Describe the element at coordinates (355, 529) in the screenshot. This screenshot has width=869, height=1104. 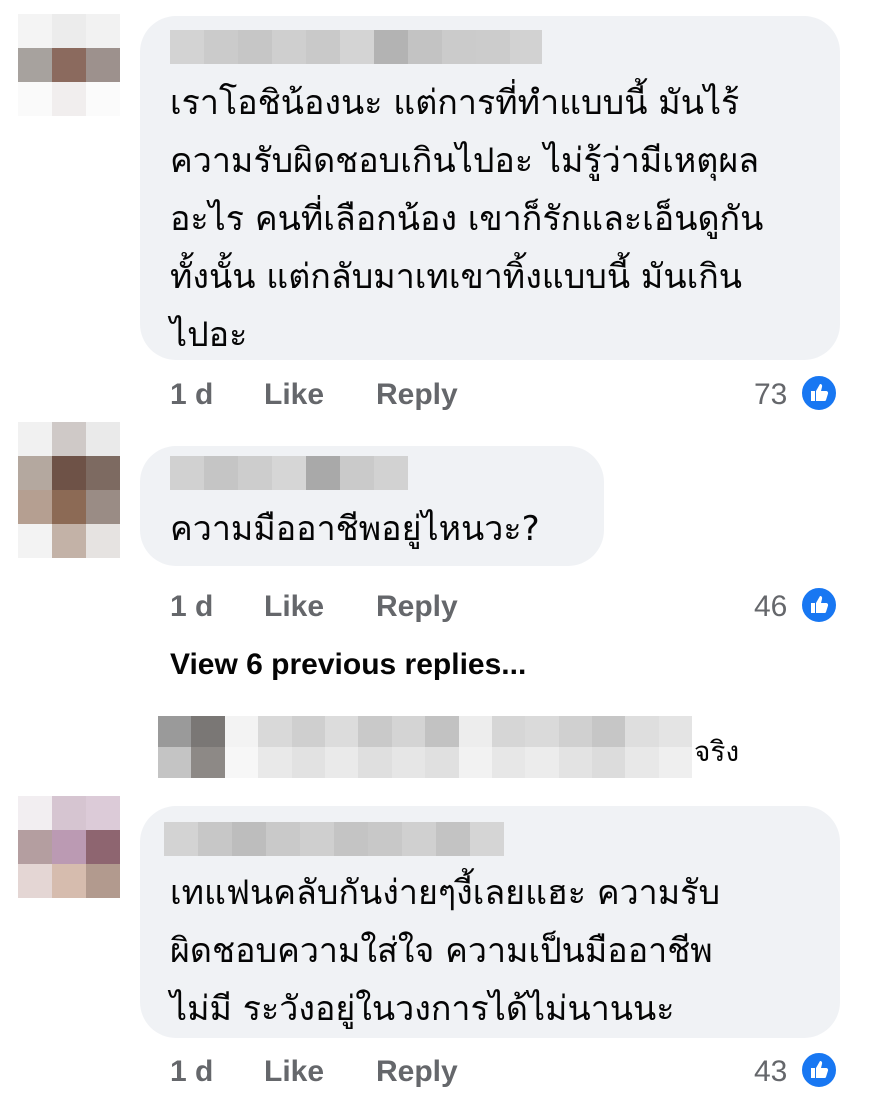
I see `comment-text: ความมืออาชีพอยู่ไหนวะ?` at that location.